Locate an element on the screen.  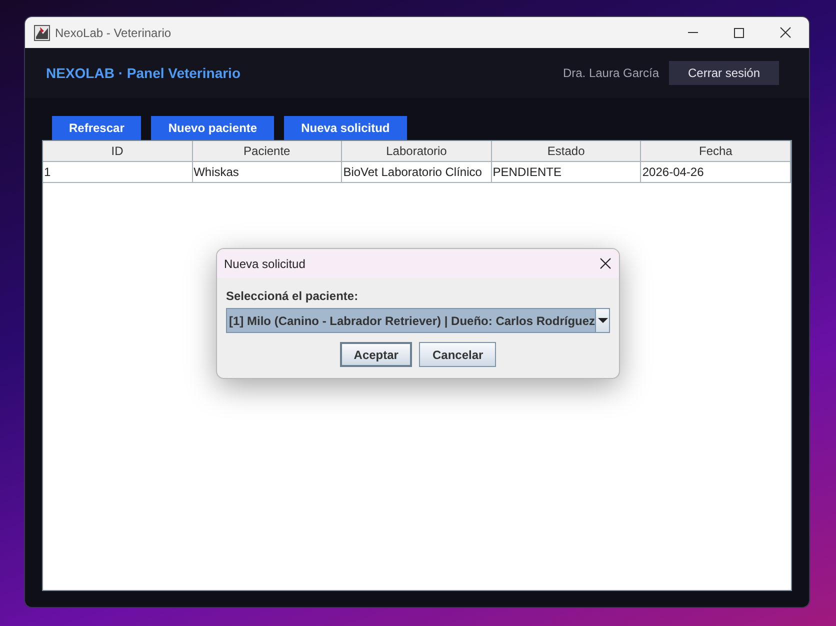
table-cell: PENDIENTE is located at coordinates (567, 172).